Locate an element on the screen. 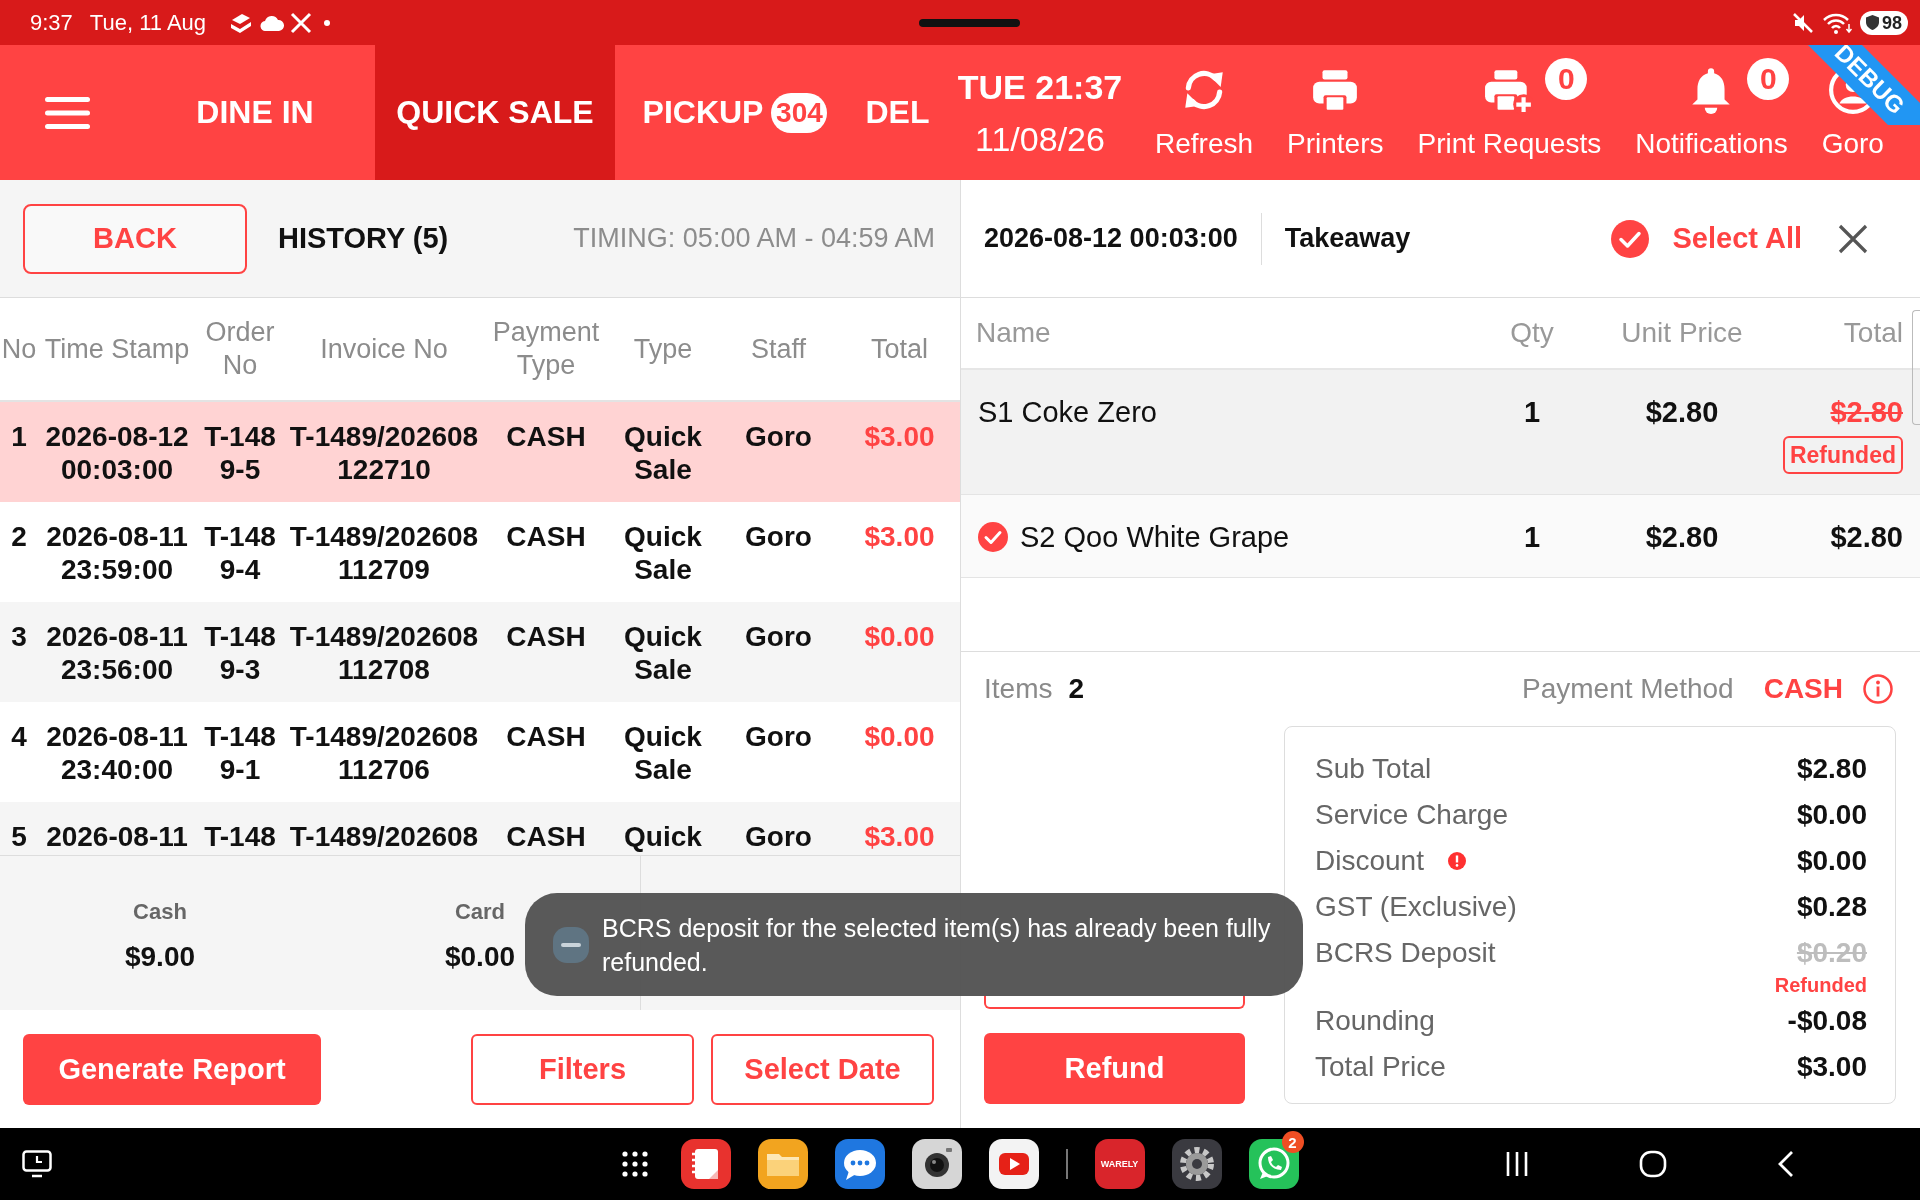  action-button: Refund is located at coordinates (1114, 1068).